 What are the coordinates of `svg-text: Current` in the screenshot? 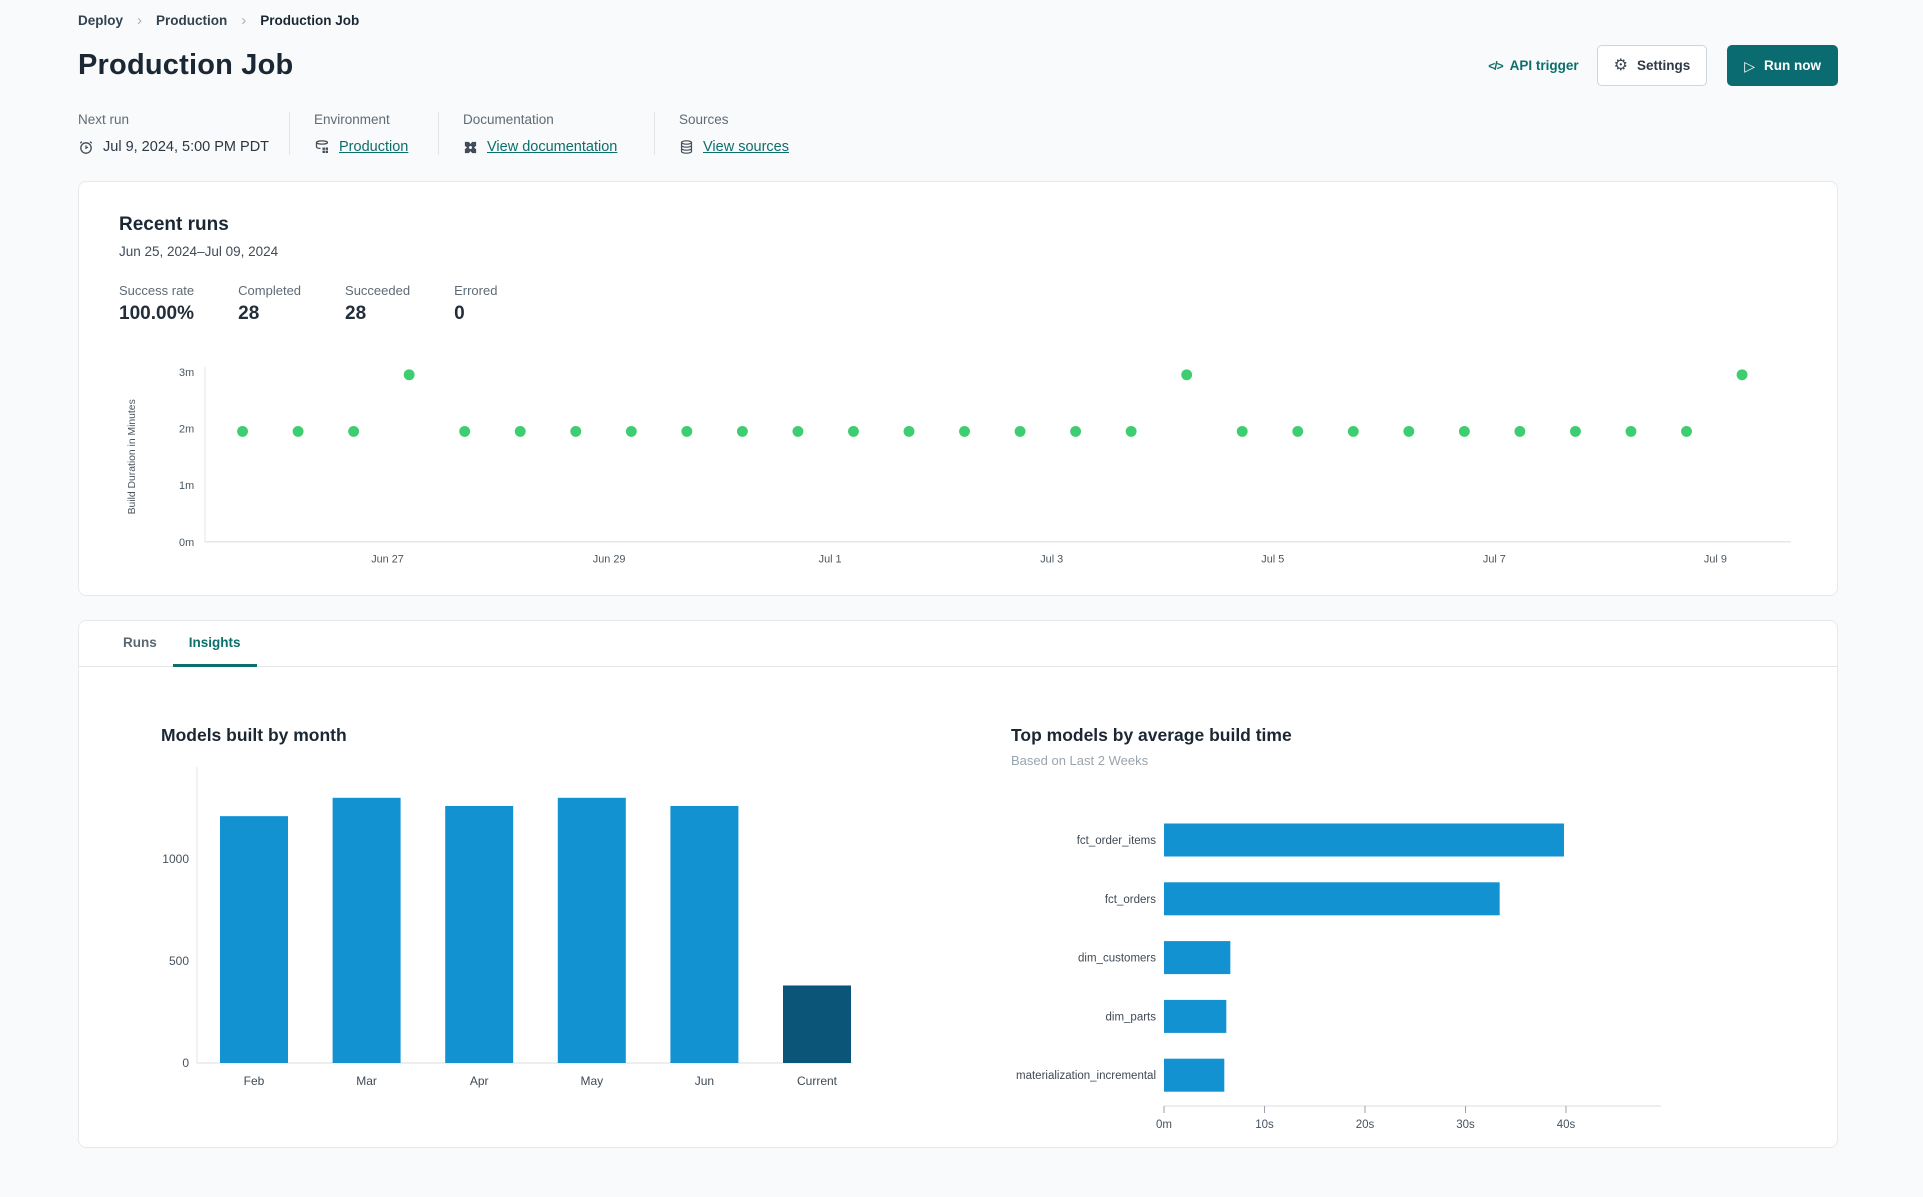 It's located at (817, 1081).